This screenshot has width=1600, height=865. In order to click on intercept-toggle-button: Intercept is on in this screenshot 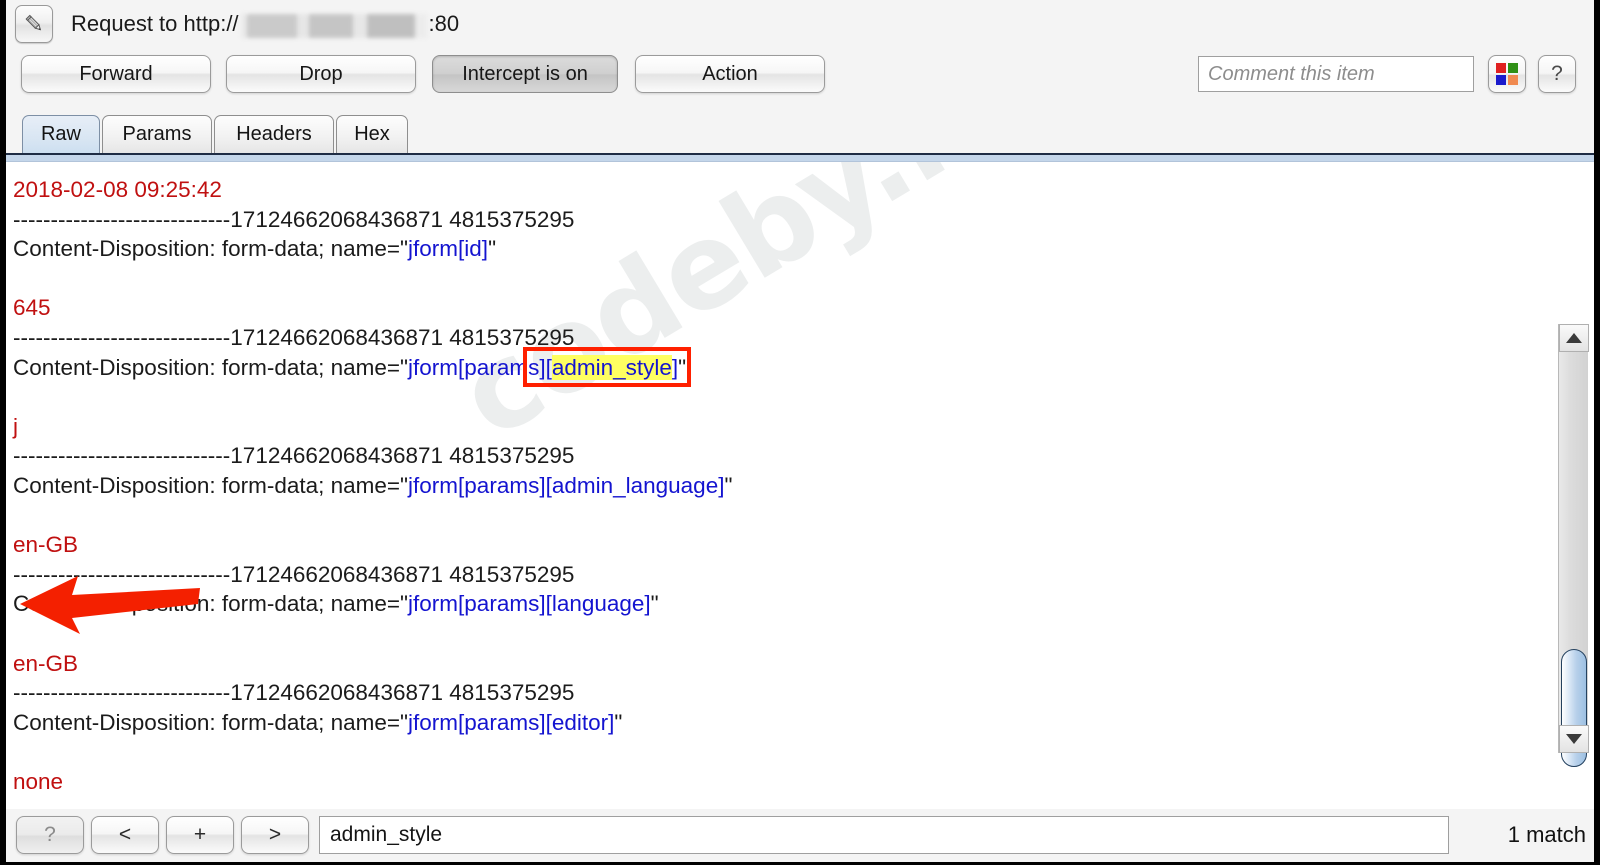, I will do `click(525, 74)`.